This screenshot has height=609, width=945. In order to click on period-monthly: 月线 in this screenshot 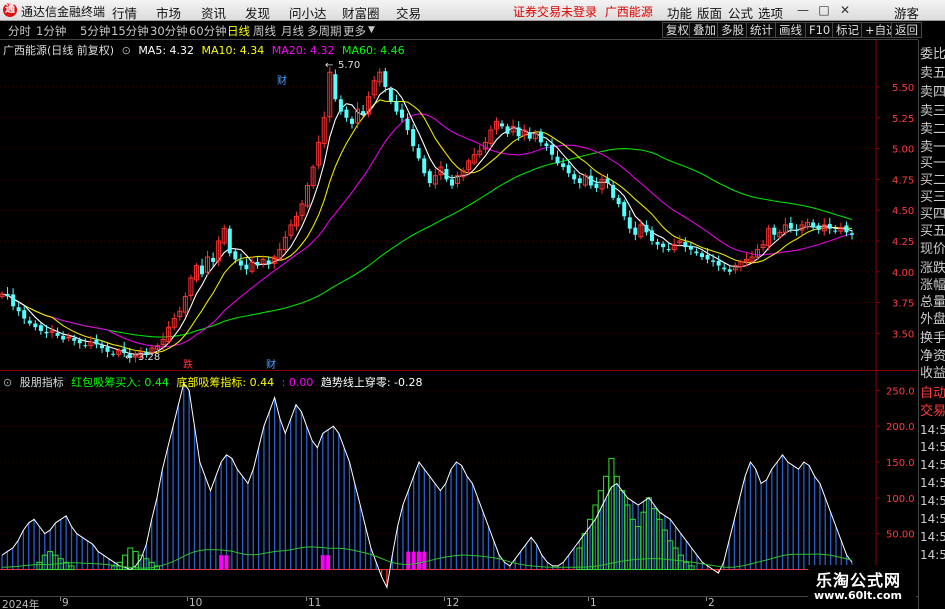, I will do `click(292, 31)`.